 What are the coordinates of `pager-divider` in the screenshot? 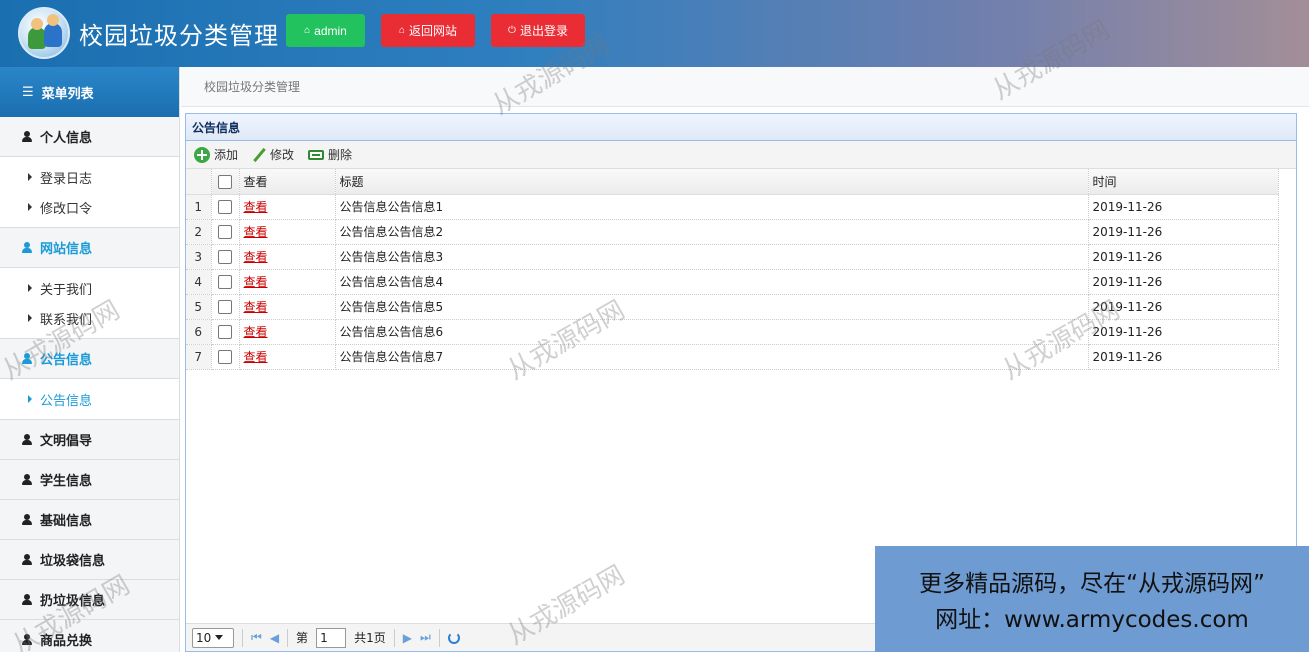 It's located at (439, 637).